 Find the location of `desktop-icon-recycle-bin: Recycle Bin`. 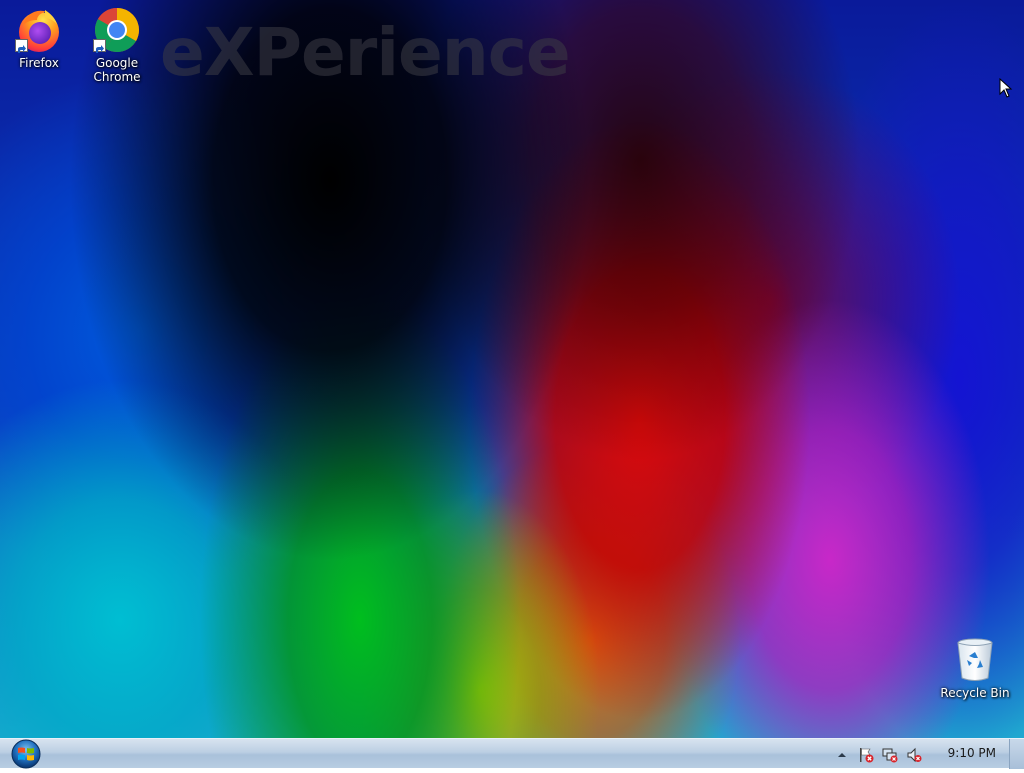

desktop-icon-recycle-bin: Recycle Bin is located at coordinates (975, 668).